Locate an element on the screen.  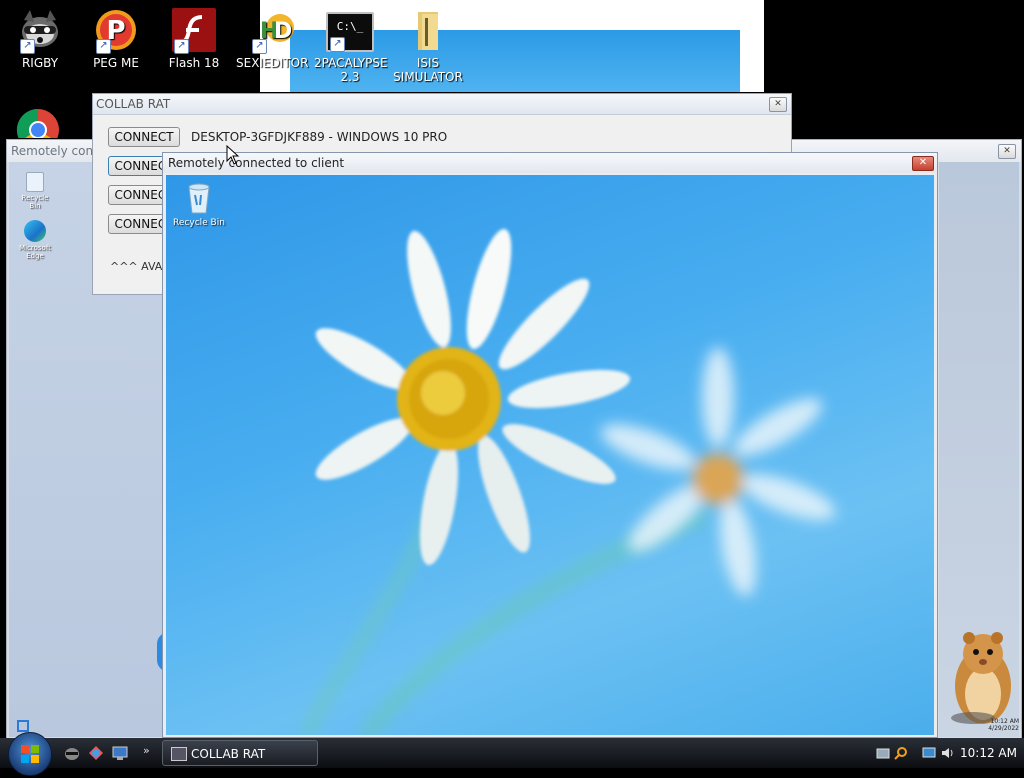
desktop-icon-label: Flash 18 is located at coordinates (194, 63).